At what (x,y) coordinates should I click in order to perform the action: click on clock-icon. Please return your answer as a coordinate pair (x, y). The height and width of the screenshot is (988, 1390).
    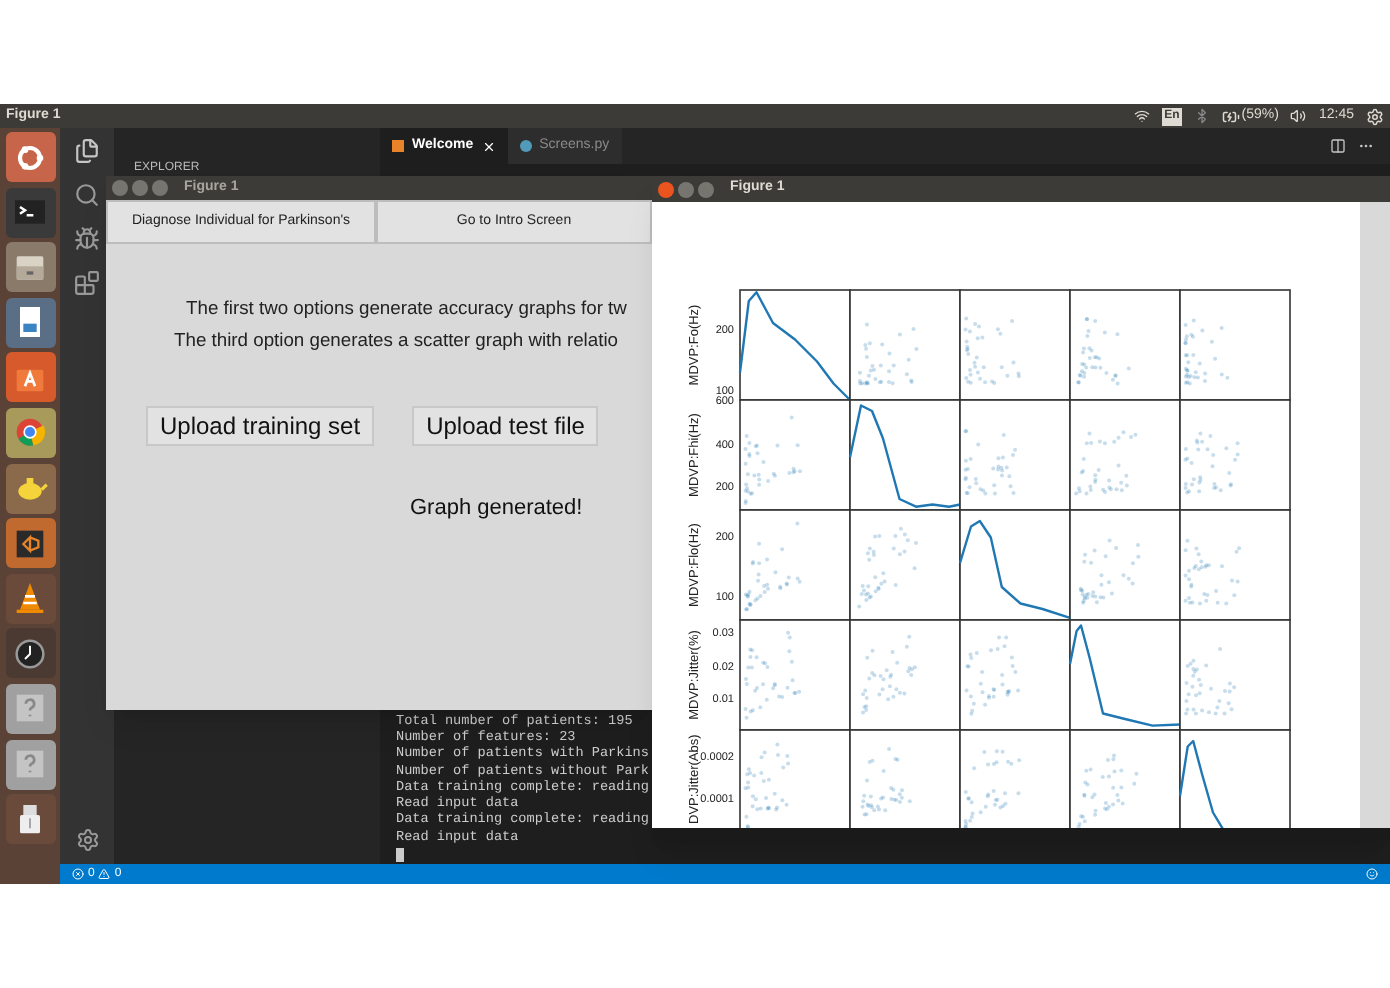
    Looking at the image, I should click on (30, 653).